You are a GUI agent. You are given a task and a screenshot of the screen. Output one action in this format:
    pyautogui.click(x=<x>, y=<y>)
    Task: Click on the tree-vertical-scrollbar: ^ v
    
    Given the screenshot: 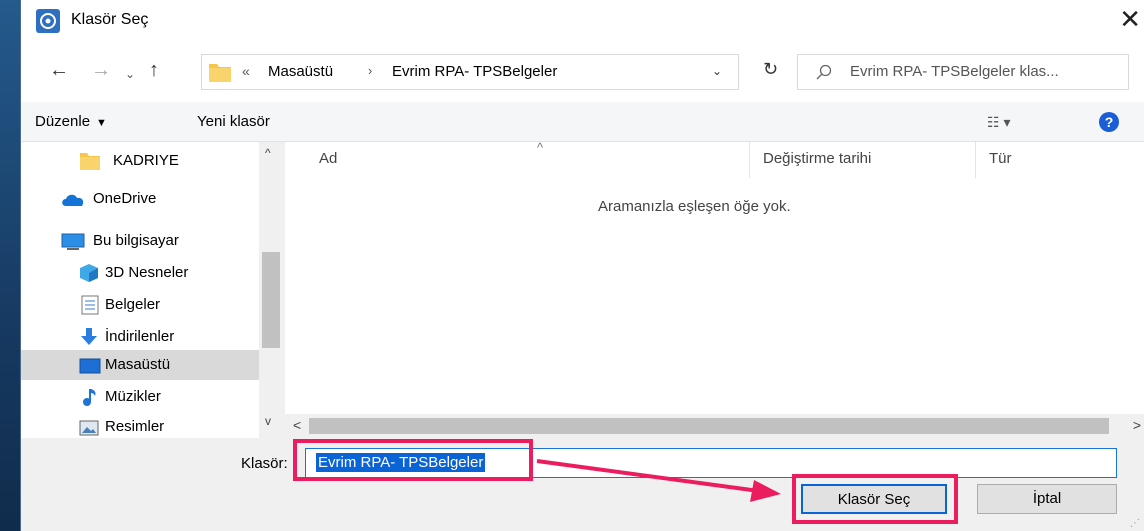 What is the action you would take?
    pyautogui.click(x=271, y=290)
    